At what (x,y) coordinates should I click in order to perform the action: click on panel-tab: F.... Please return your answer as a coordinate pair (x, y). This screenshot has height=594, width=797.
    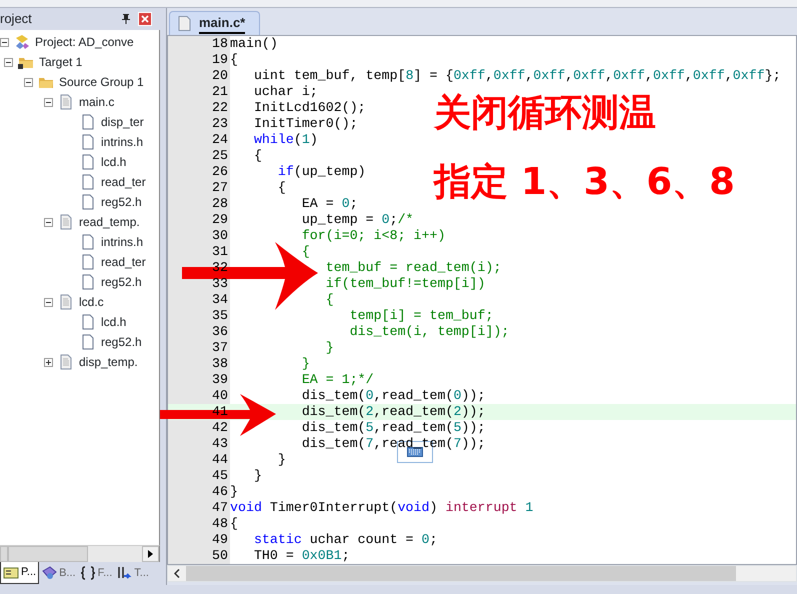
    Looking at the image, I should click on (96, 573).